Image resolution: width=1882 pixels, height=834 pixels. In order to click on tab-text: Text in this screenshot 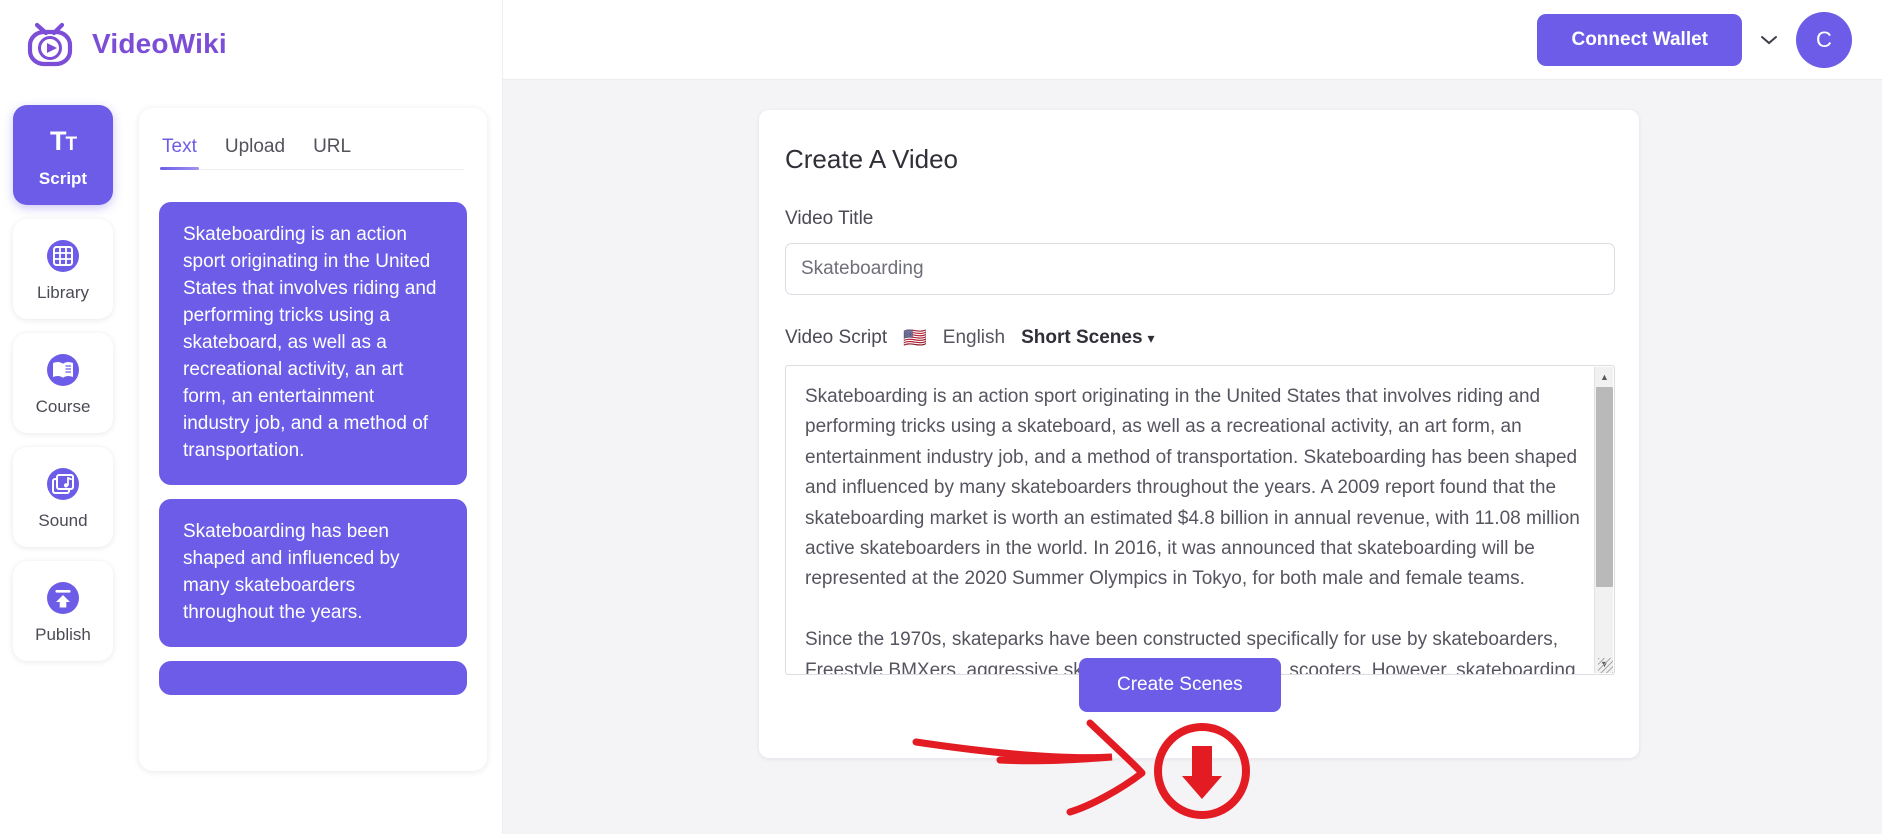, I will do `click(179, 153)`.